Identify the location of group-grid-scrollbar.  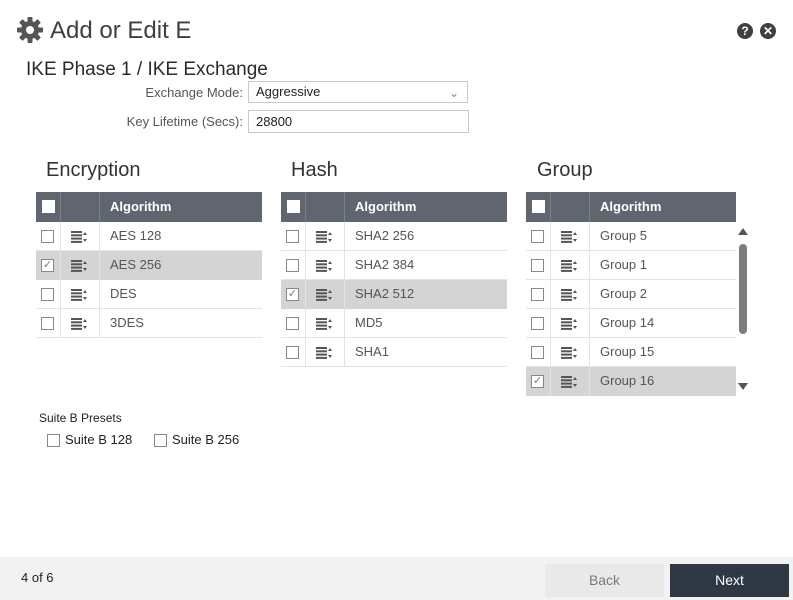
(743, 310).